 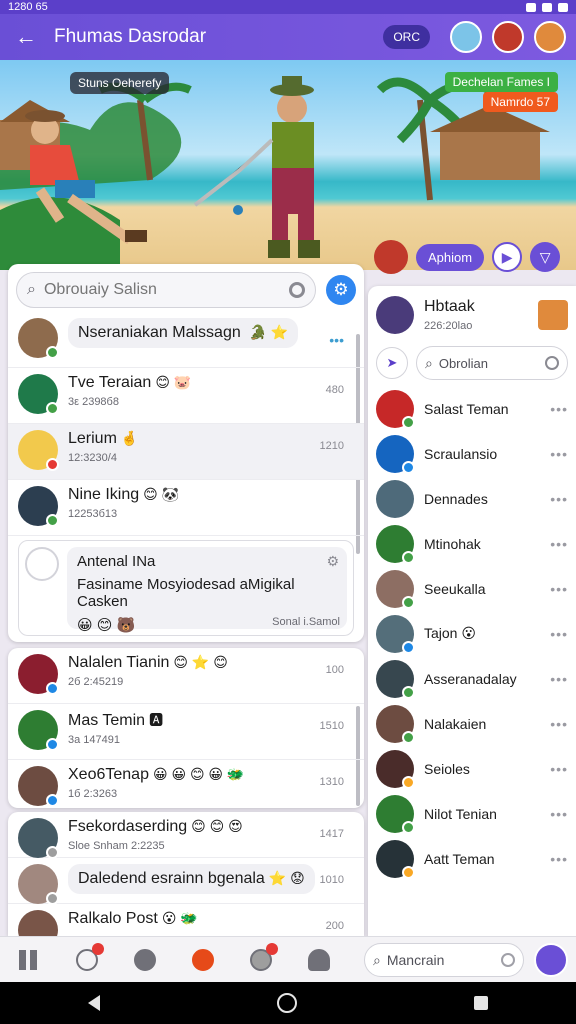 What do you see at coordinates (553, 315) in the screenshot?
I see `character-icon` at bounding box center [553, 315].